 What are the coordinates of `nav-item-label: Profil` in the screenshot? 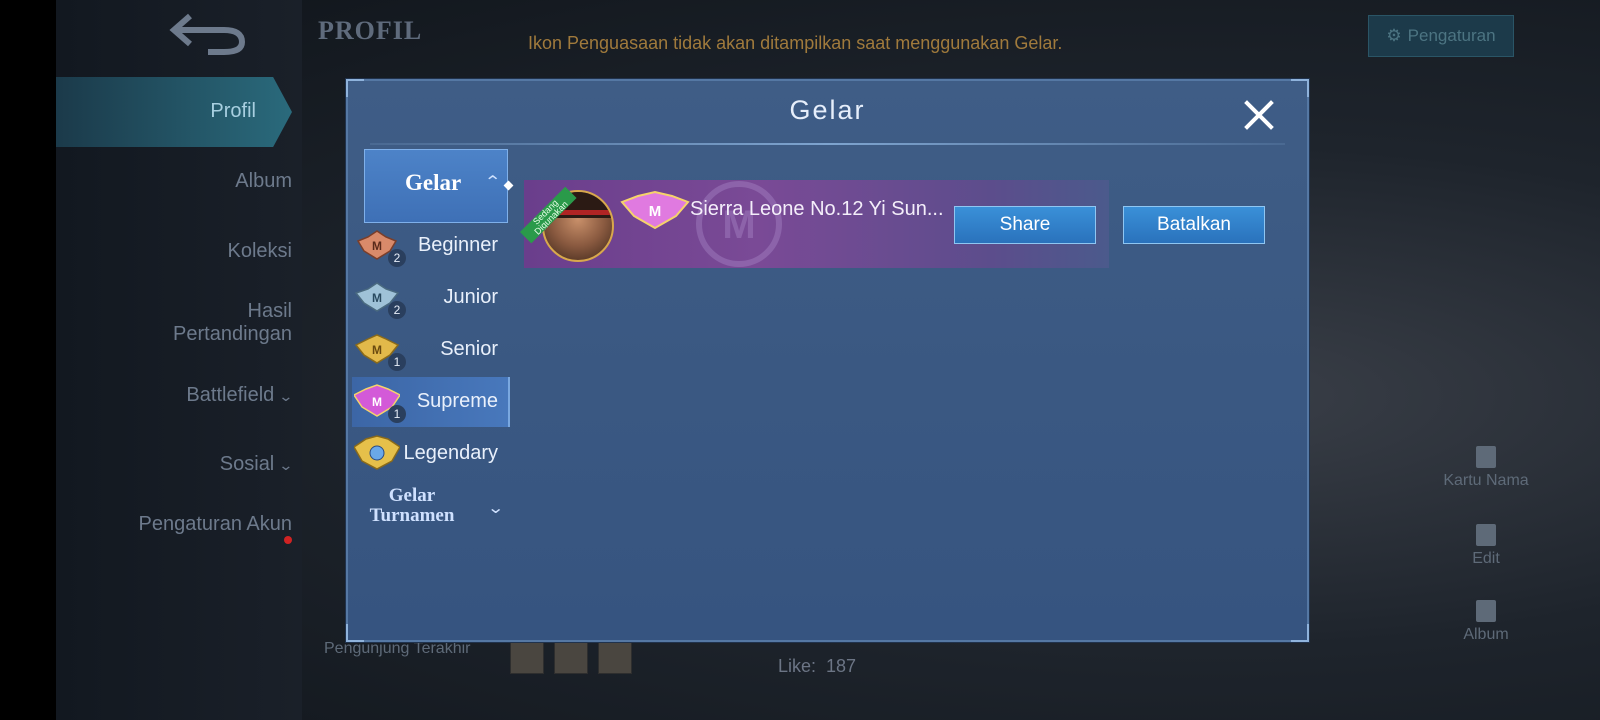 It's located at (233, 111).